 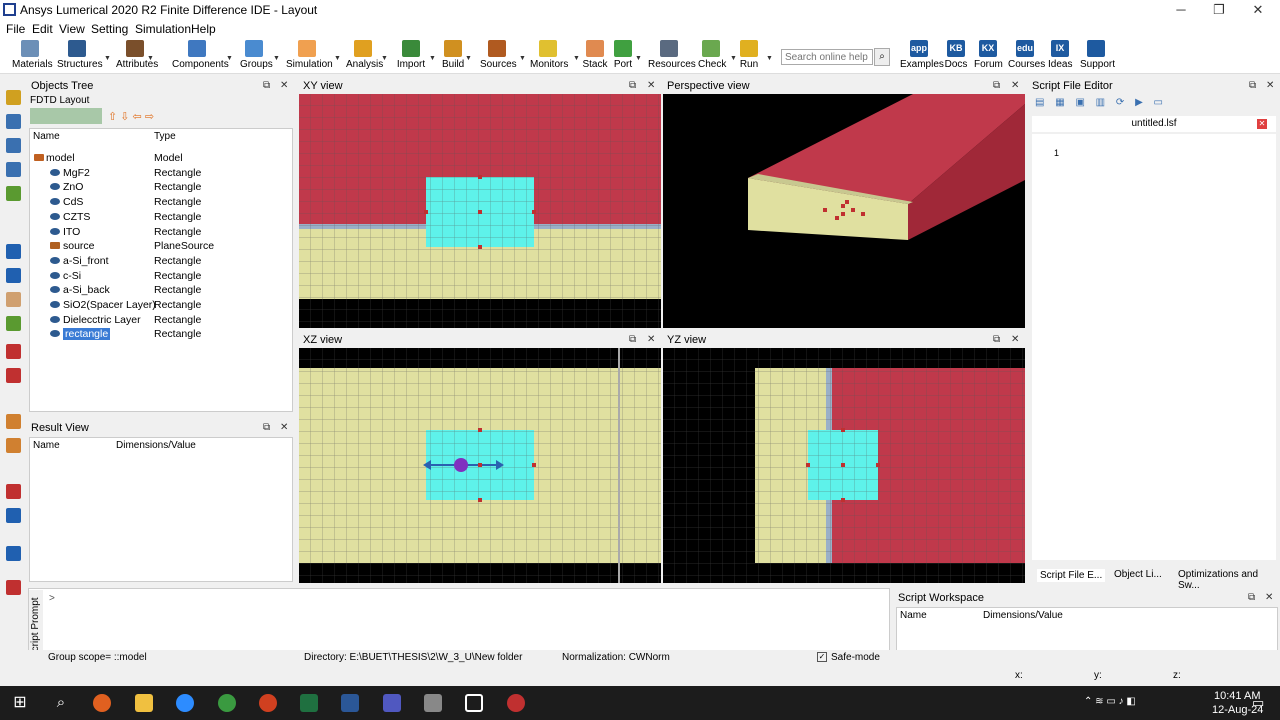 I want to click on chrome-icon, so click(x=227, y=703).